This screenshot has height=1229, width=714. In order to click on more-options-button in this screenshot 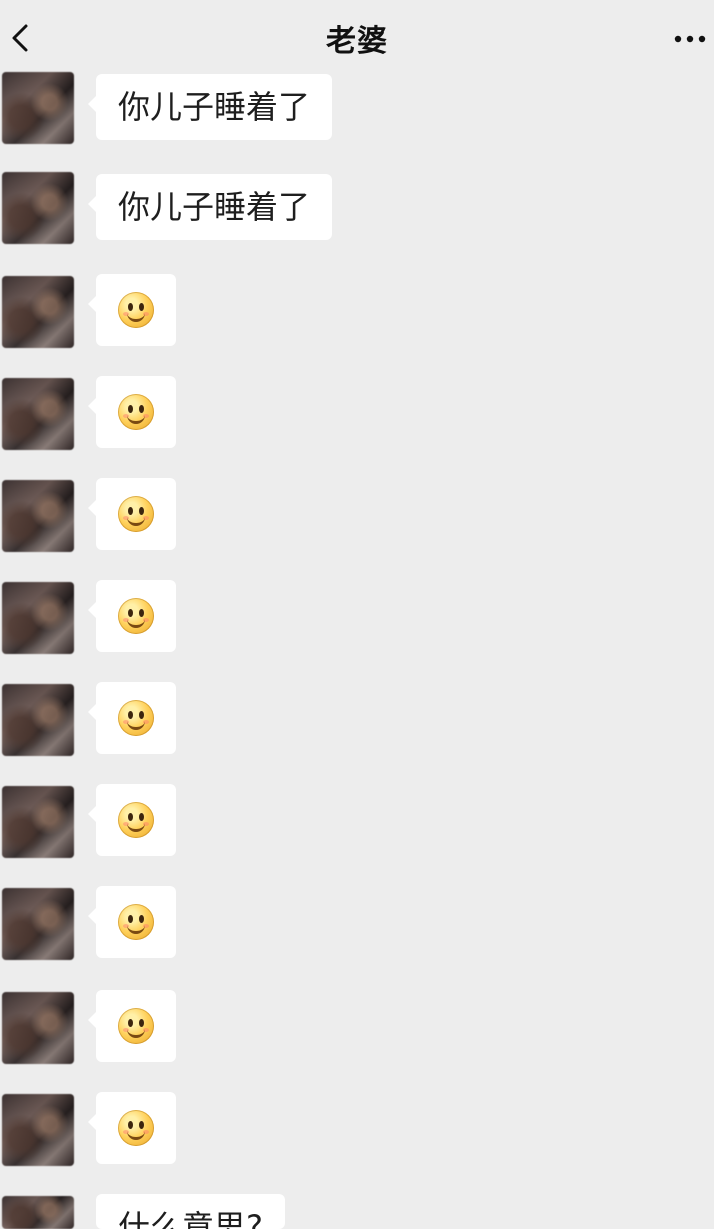, I will do `click(690, 39)`.